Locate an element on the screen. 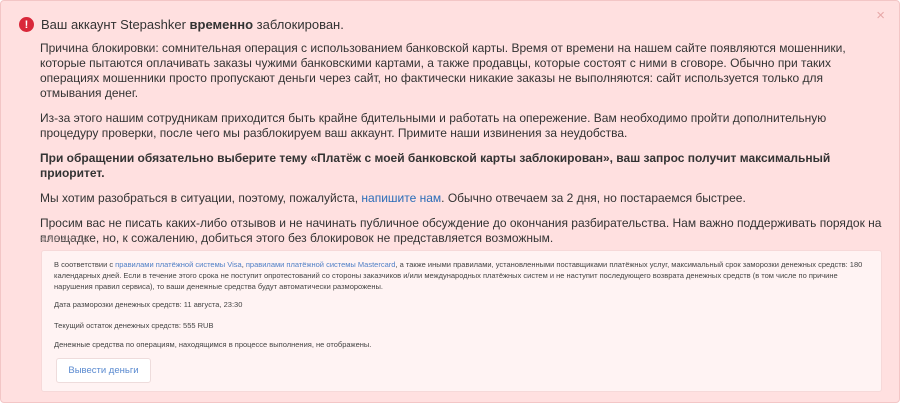 This screenshot has height=403, width=900. error-icon: ! is located at coordinates (26, 24).